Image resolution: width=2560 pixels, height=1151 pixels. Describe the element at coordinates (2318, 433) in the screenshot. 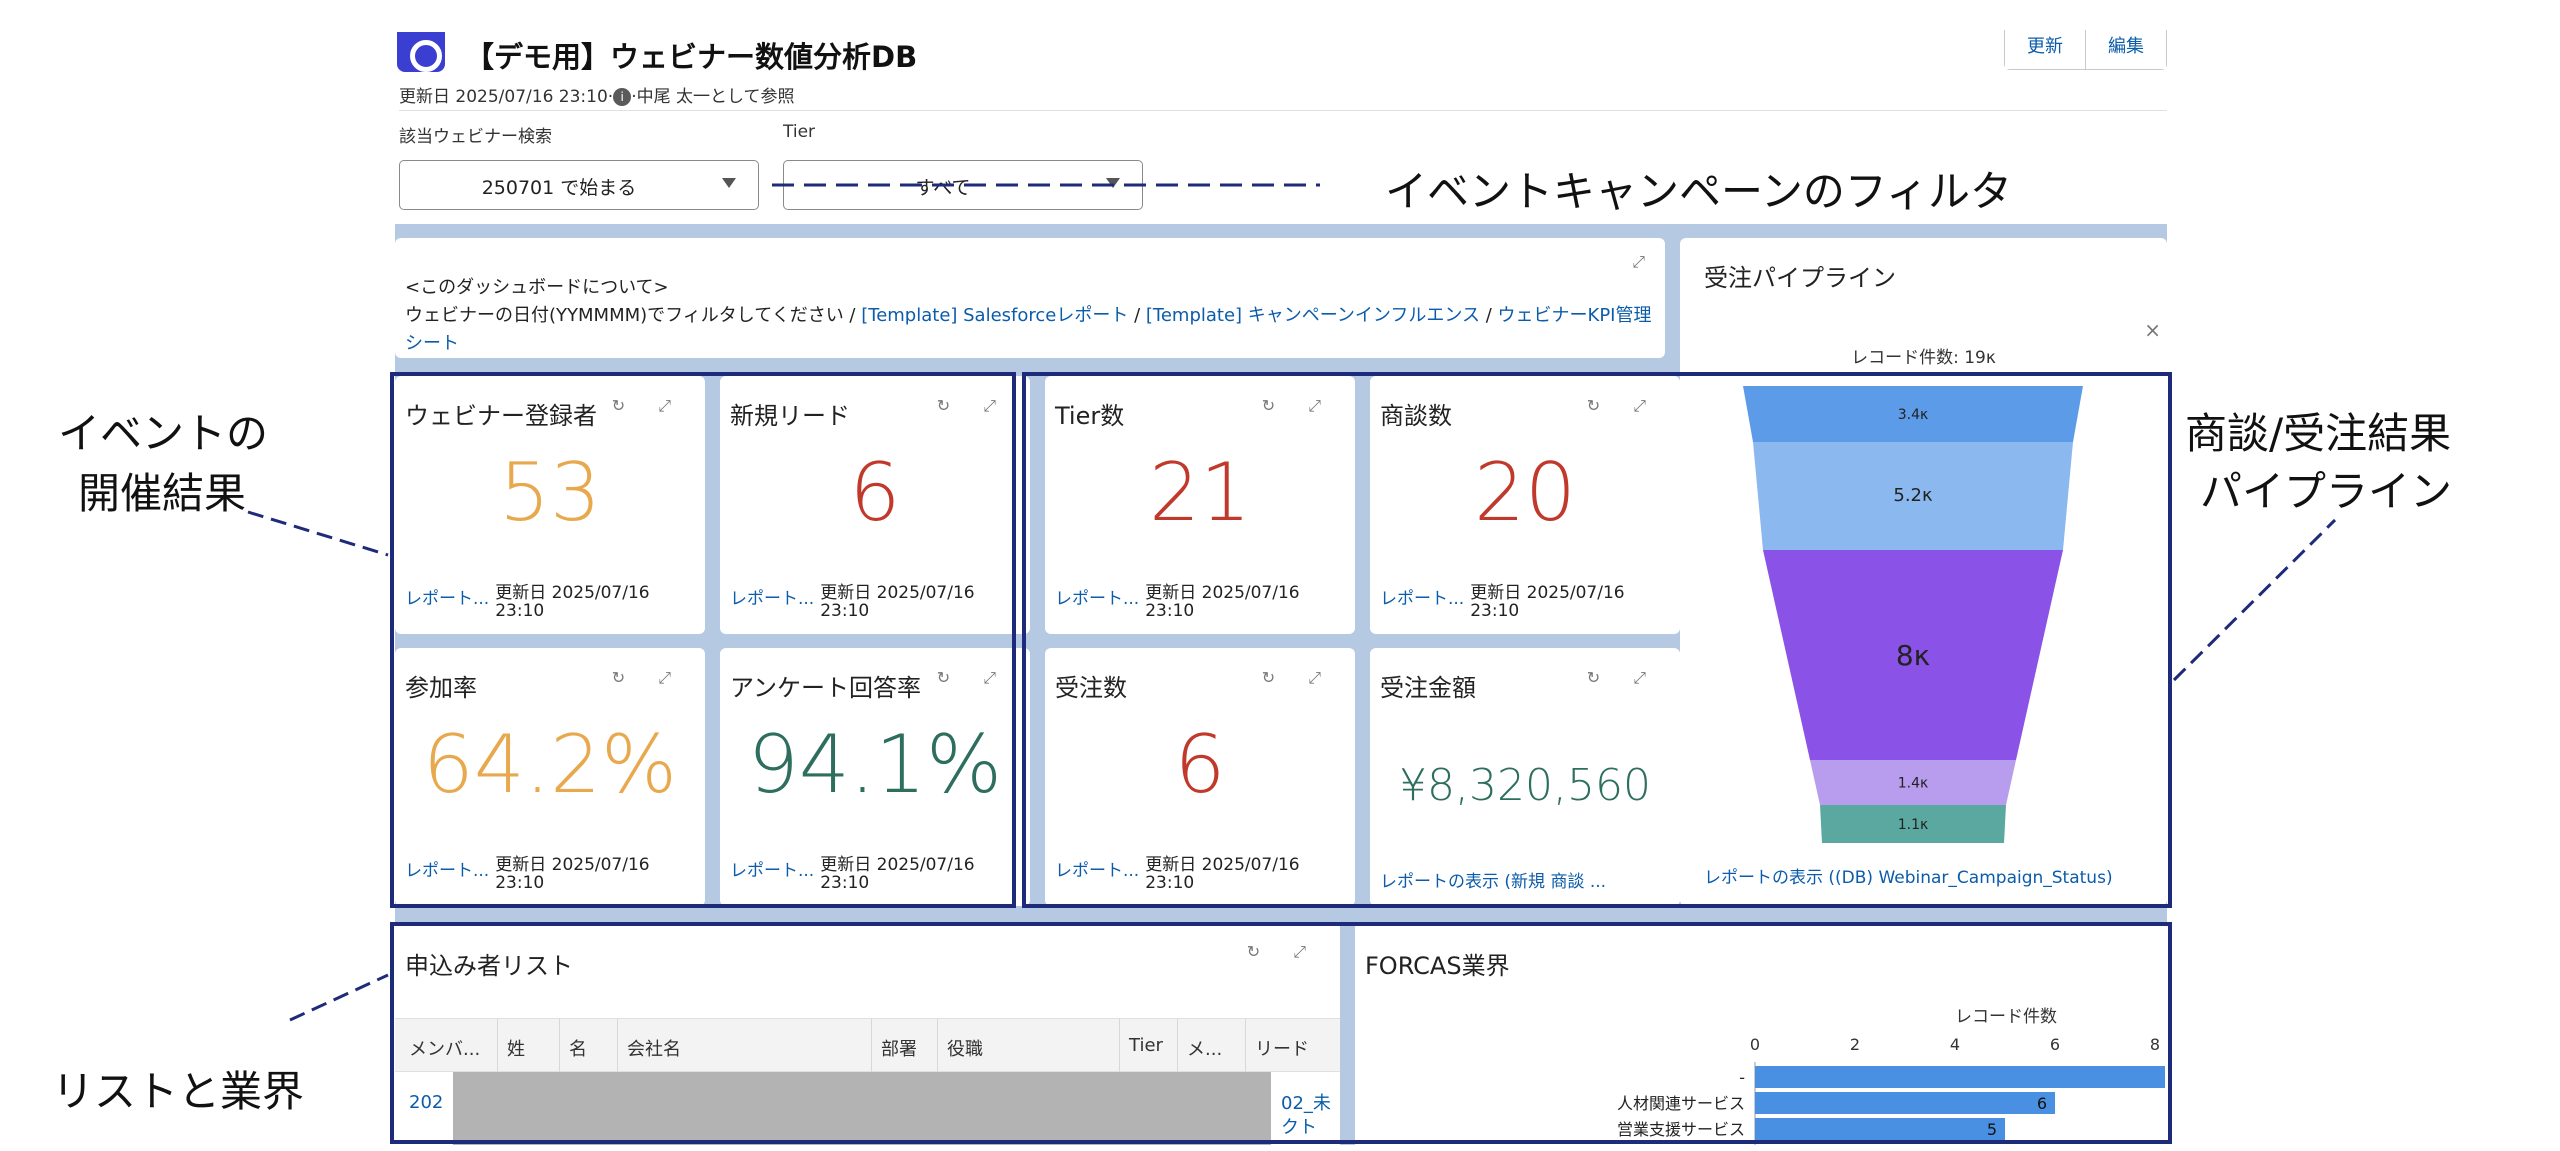

I see `pipeline-annotation-line1: 商談/受注結果` at that location.